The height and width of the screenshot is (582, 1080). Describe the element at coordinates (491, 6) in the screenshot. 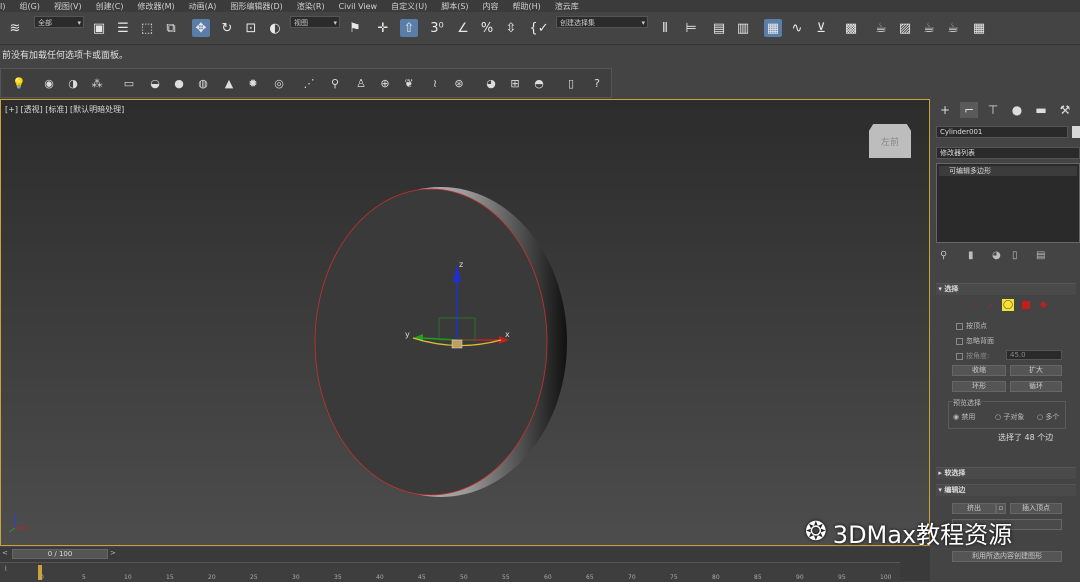

I see `menu-item-11: 内容` at that location.